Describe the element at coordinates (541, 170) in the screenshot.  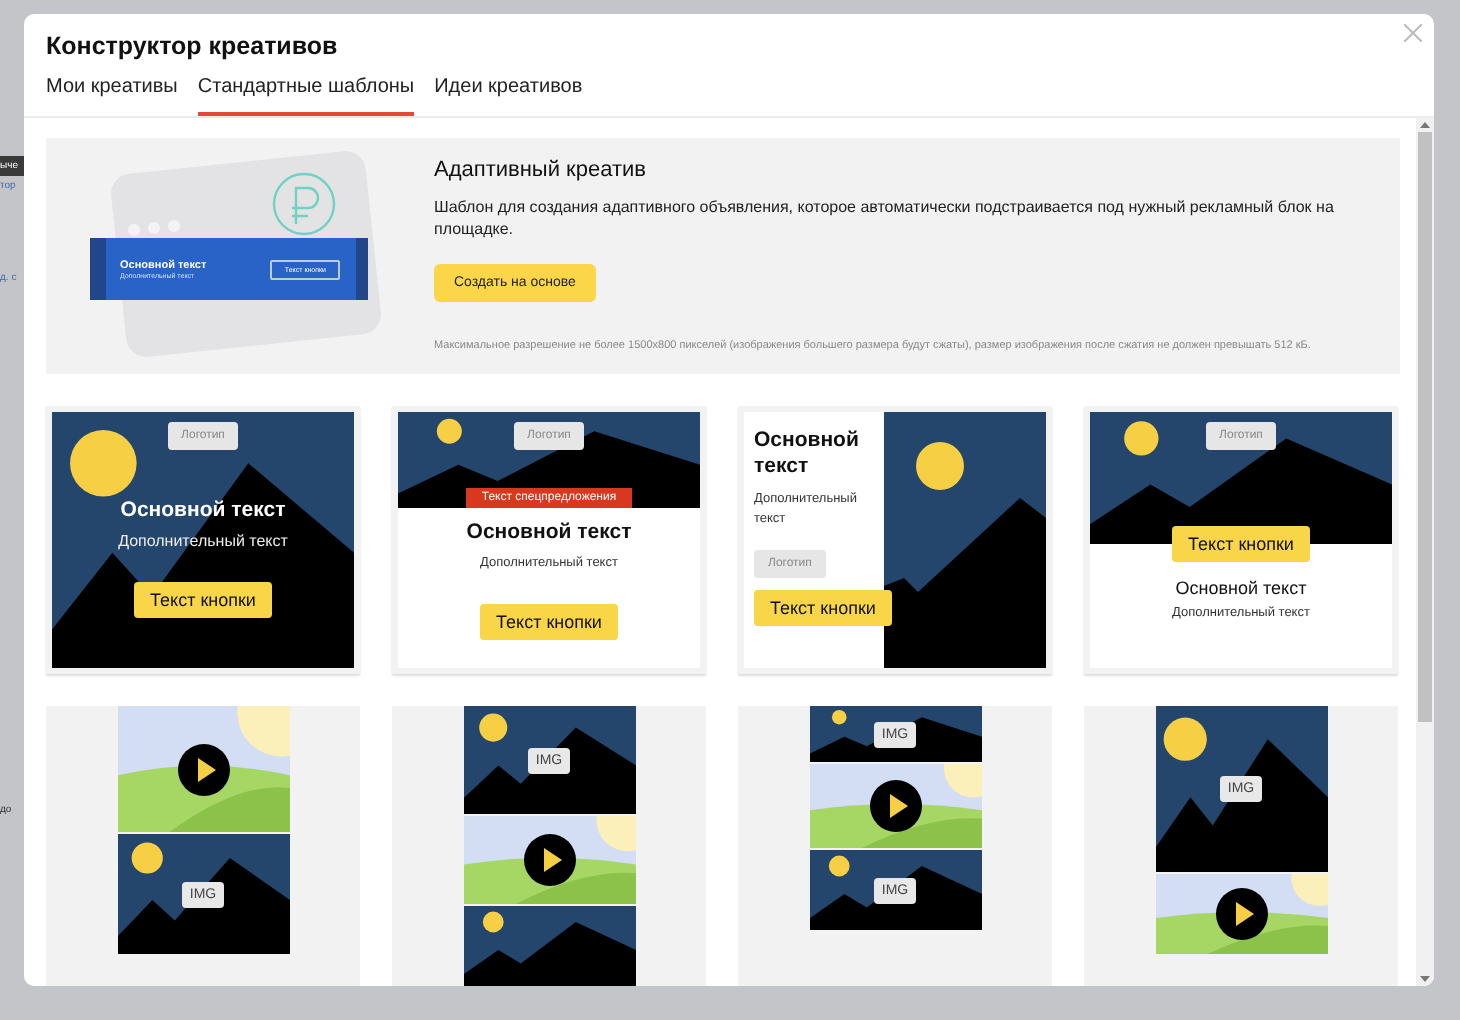
I see `hero-title: Адаптивный креатив` at that location.